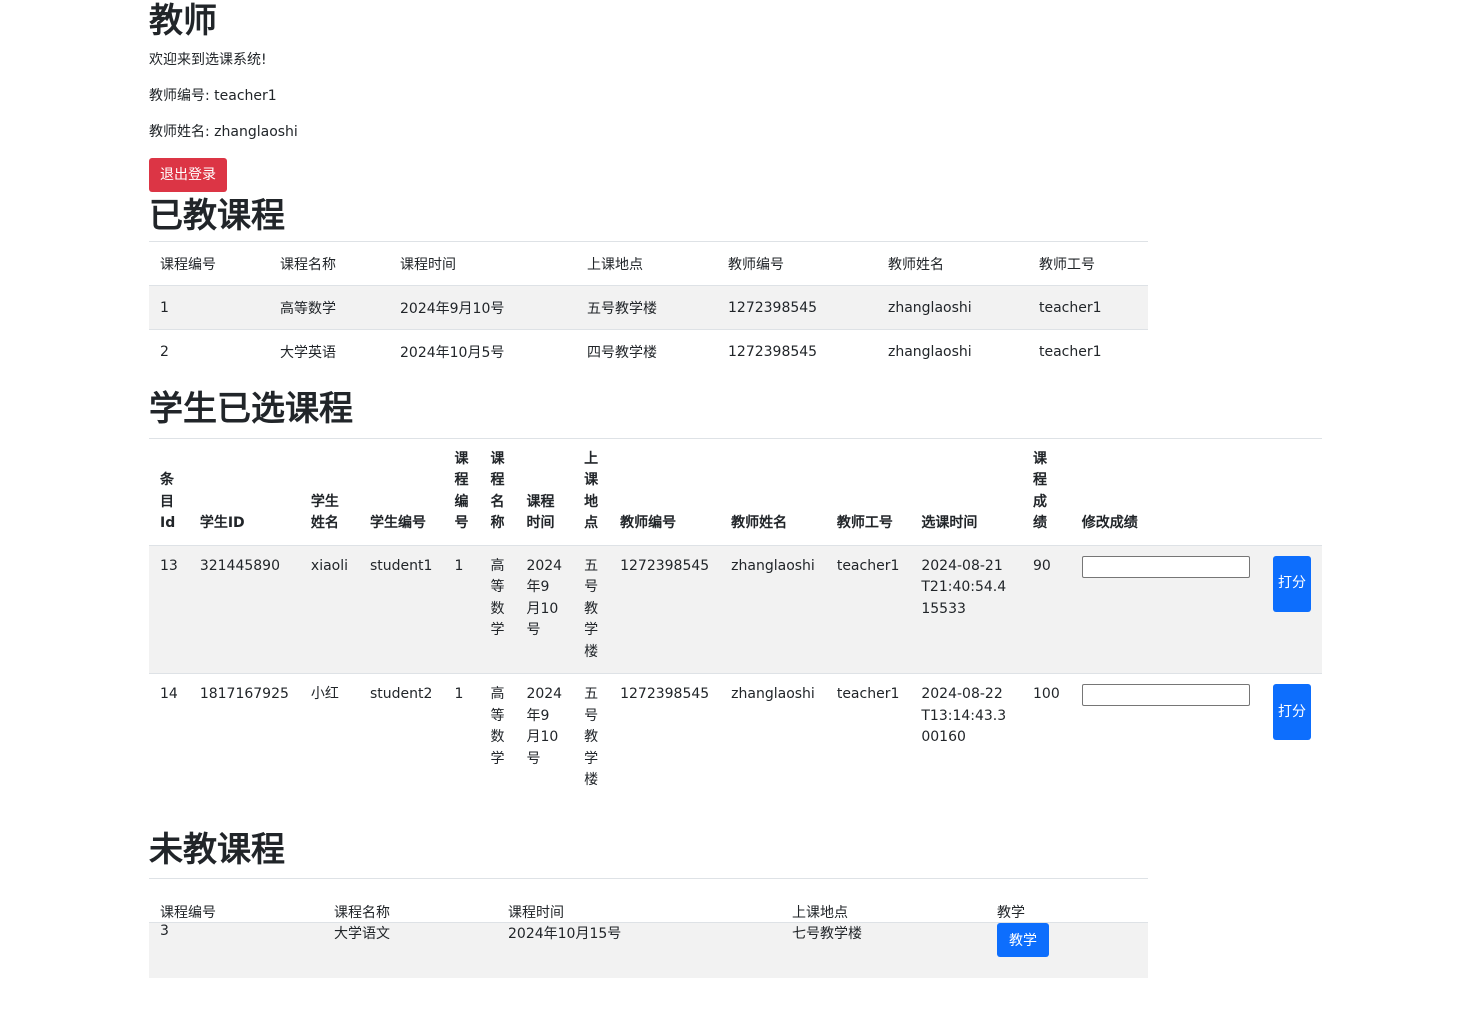 This screenshot has height=1027, width=1463. Describe the element at coordinates (223, 132) in the screenshot. I see `teacher-name: 教师姓名: zhanglaoshi` at that location.